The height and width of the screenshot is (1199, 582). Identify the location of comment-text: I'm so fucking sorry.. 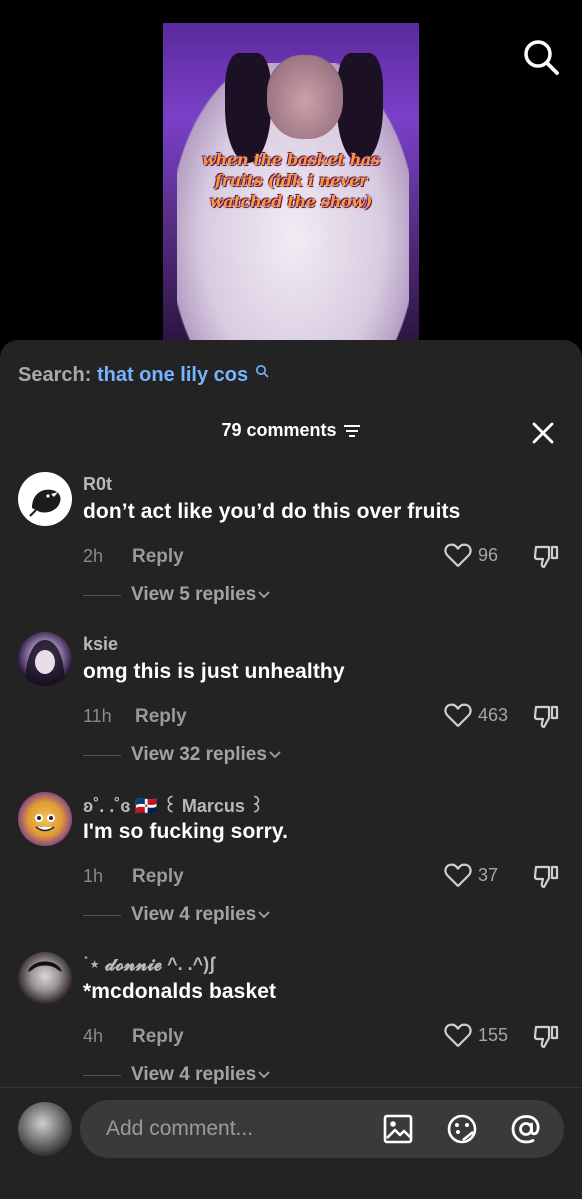
(186, 831).